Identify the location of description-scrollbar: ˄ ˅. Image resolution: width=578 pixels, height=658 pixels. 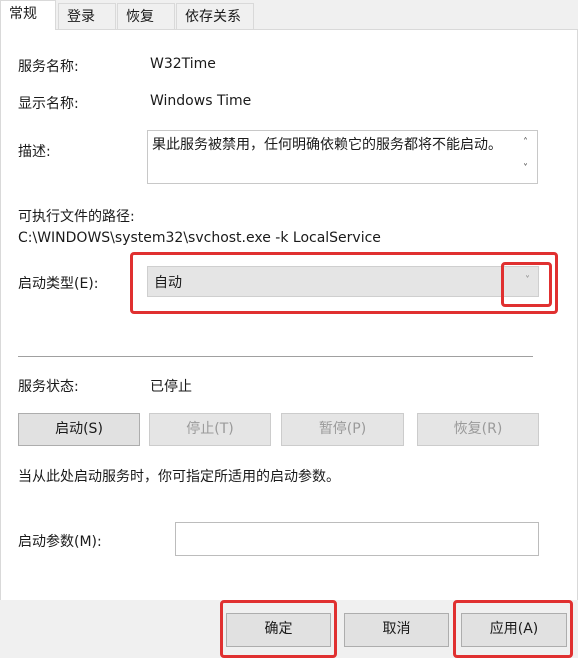
(528, 157).